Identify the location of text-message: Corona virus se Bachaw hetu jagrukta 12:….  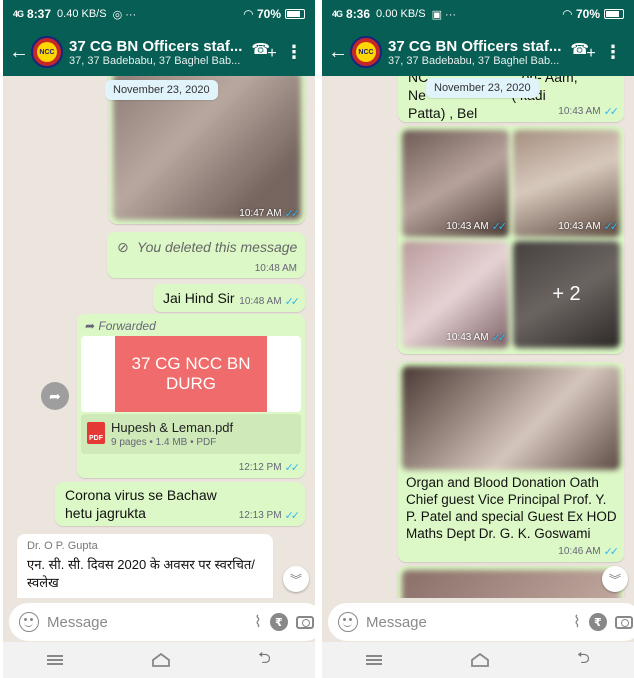
(180, 504).